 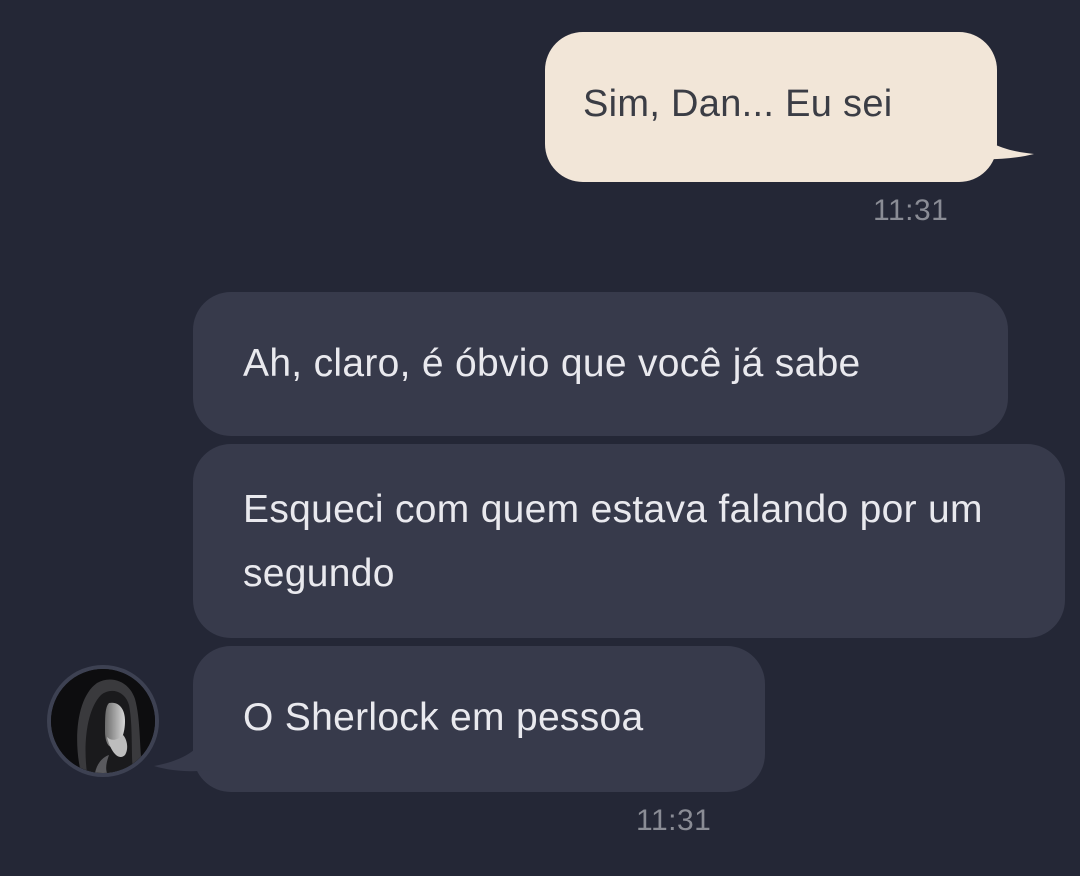 I want to click on outgoing-message-text: Sim, Dan... Eu sei, so click(x=738, y=104).